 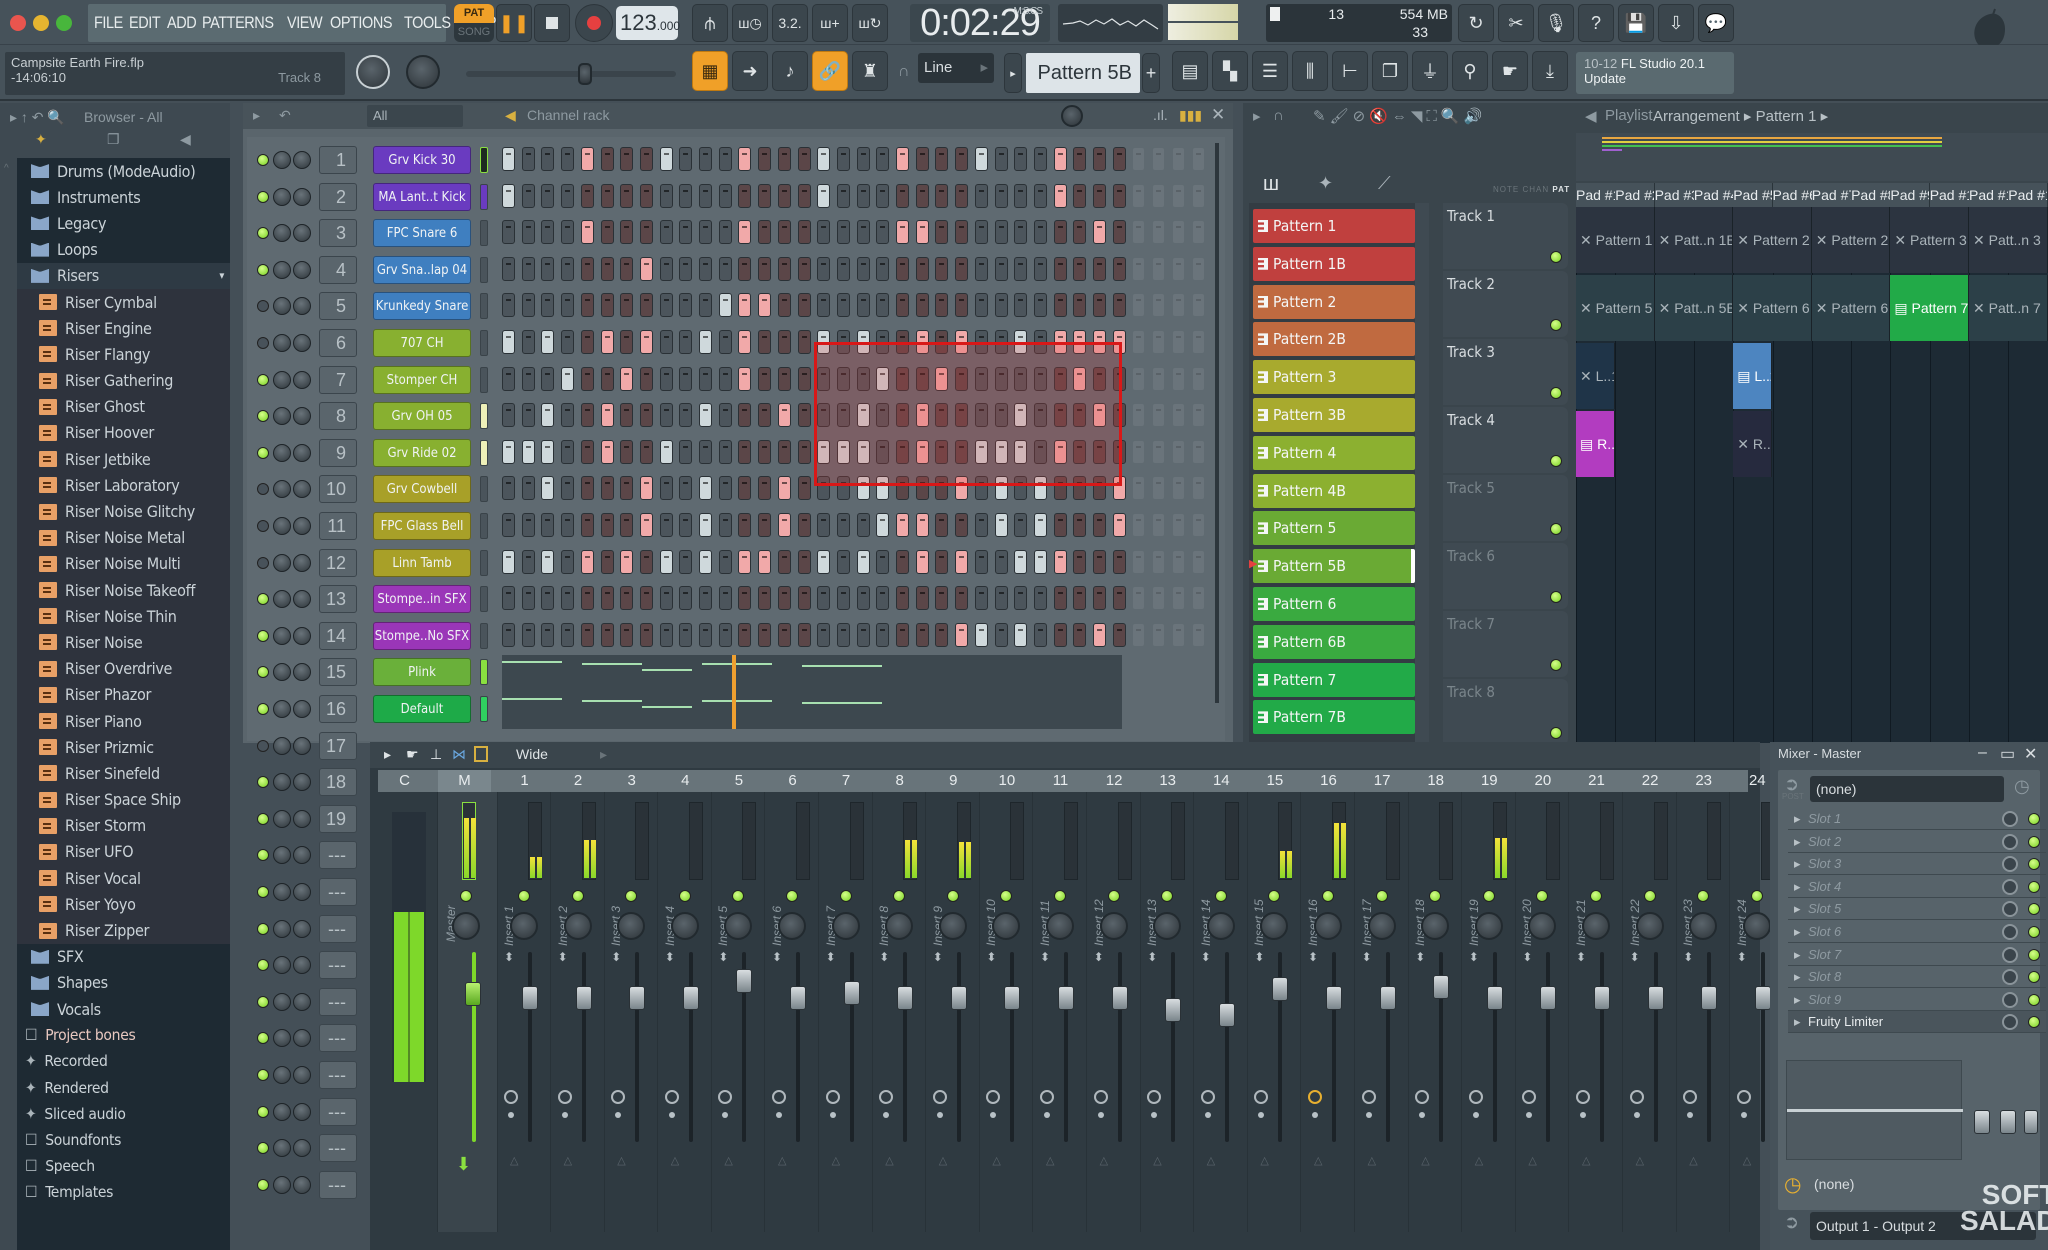 What do you see at coordinates (632, 1012) in the screenshot?
I see `mixer-insert-strip: Insert 3 ⬍ △` at bounding box center [632, 1012].